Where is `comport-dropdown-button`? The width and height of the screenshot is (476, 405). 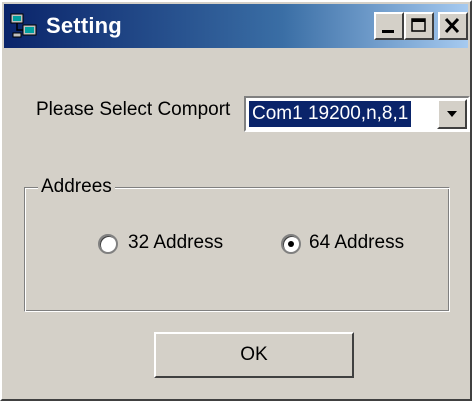
comport-dropdown-button is located at coordinates (452, 114).